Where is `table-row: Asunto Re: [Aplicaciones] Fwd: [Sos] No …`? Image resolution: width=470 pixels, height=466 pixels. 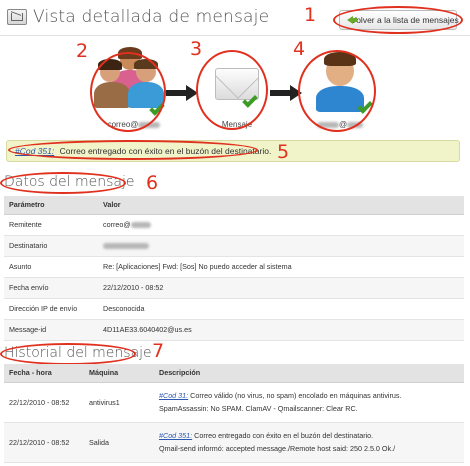 table-row: Asunto Re: [Aplicaciones] Fwd: [Sos] No … is located at coordinates (234, 267).